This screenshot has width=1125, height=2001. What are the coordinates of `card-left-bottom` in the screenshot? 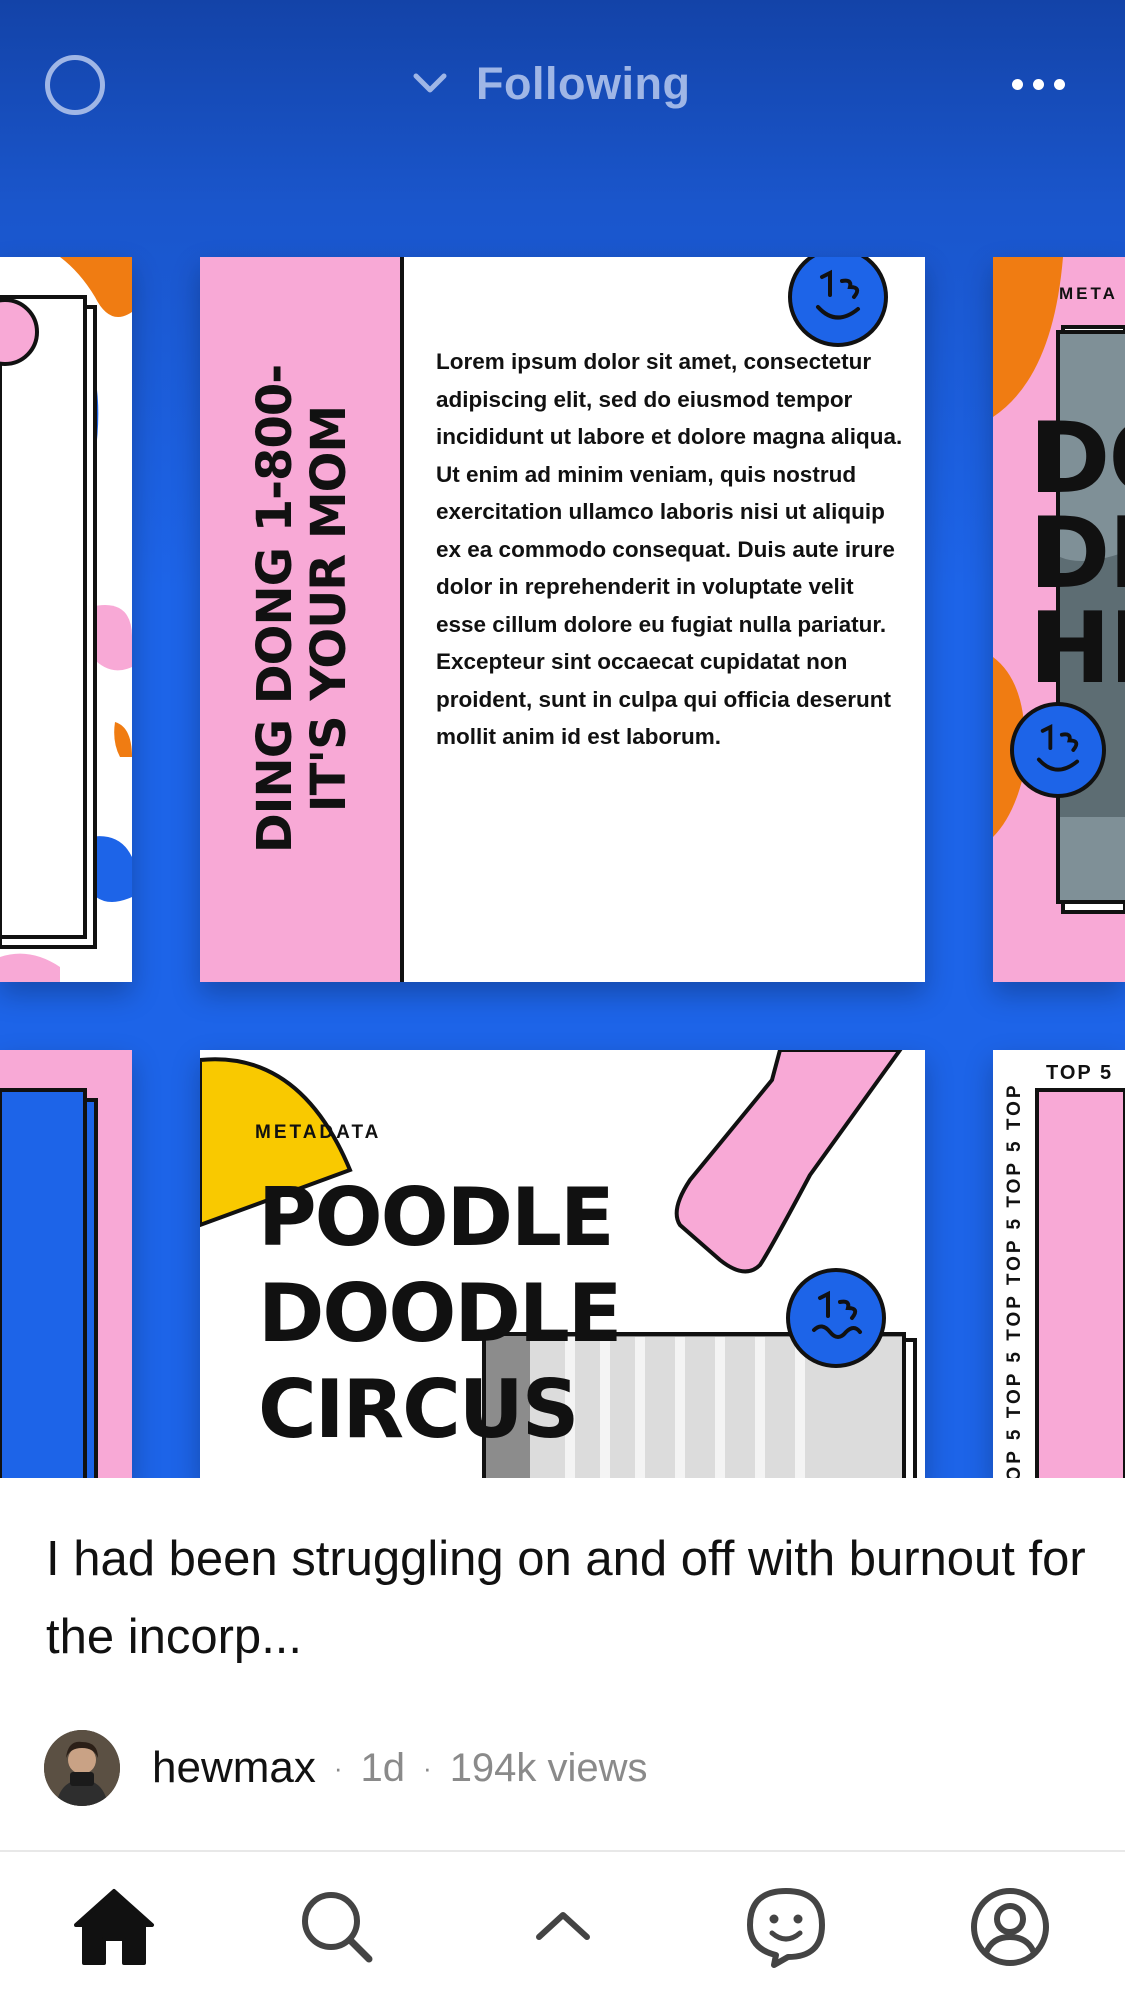 It's located at (66, 1264).